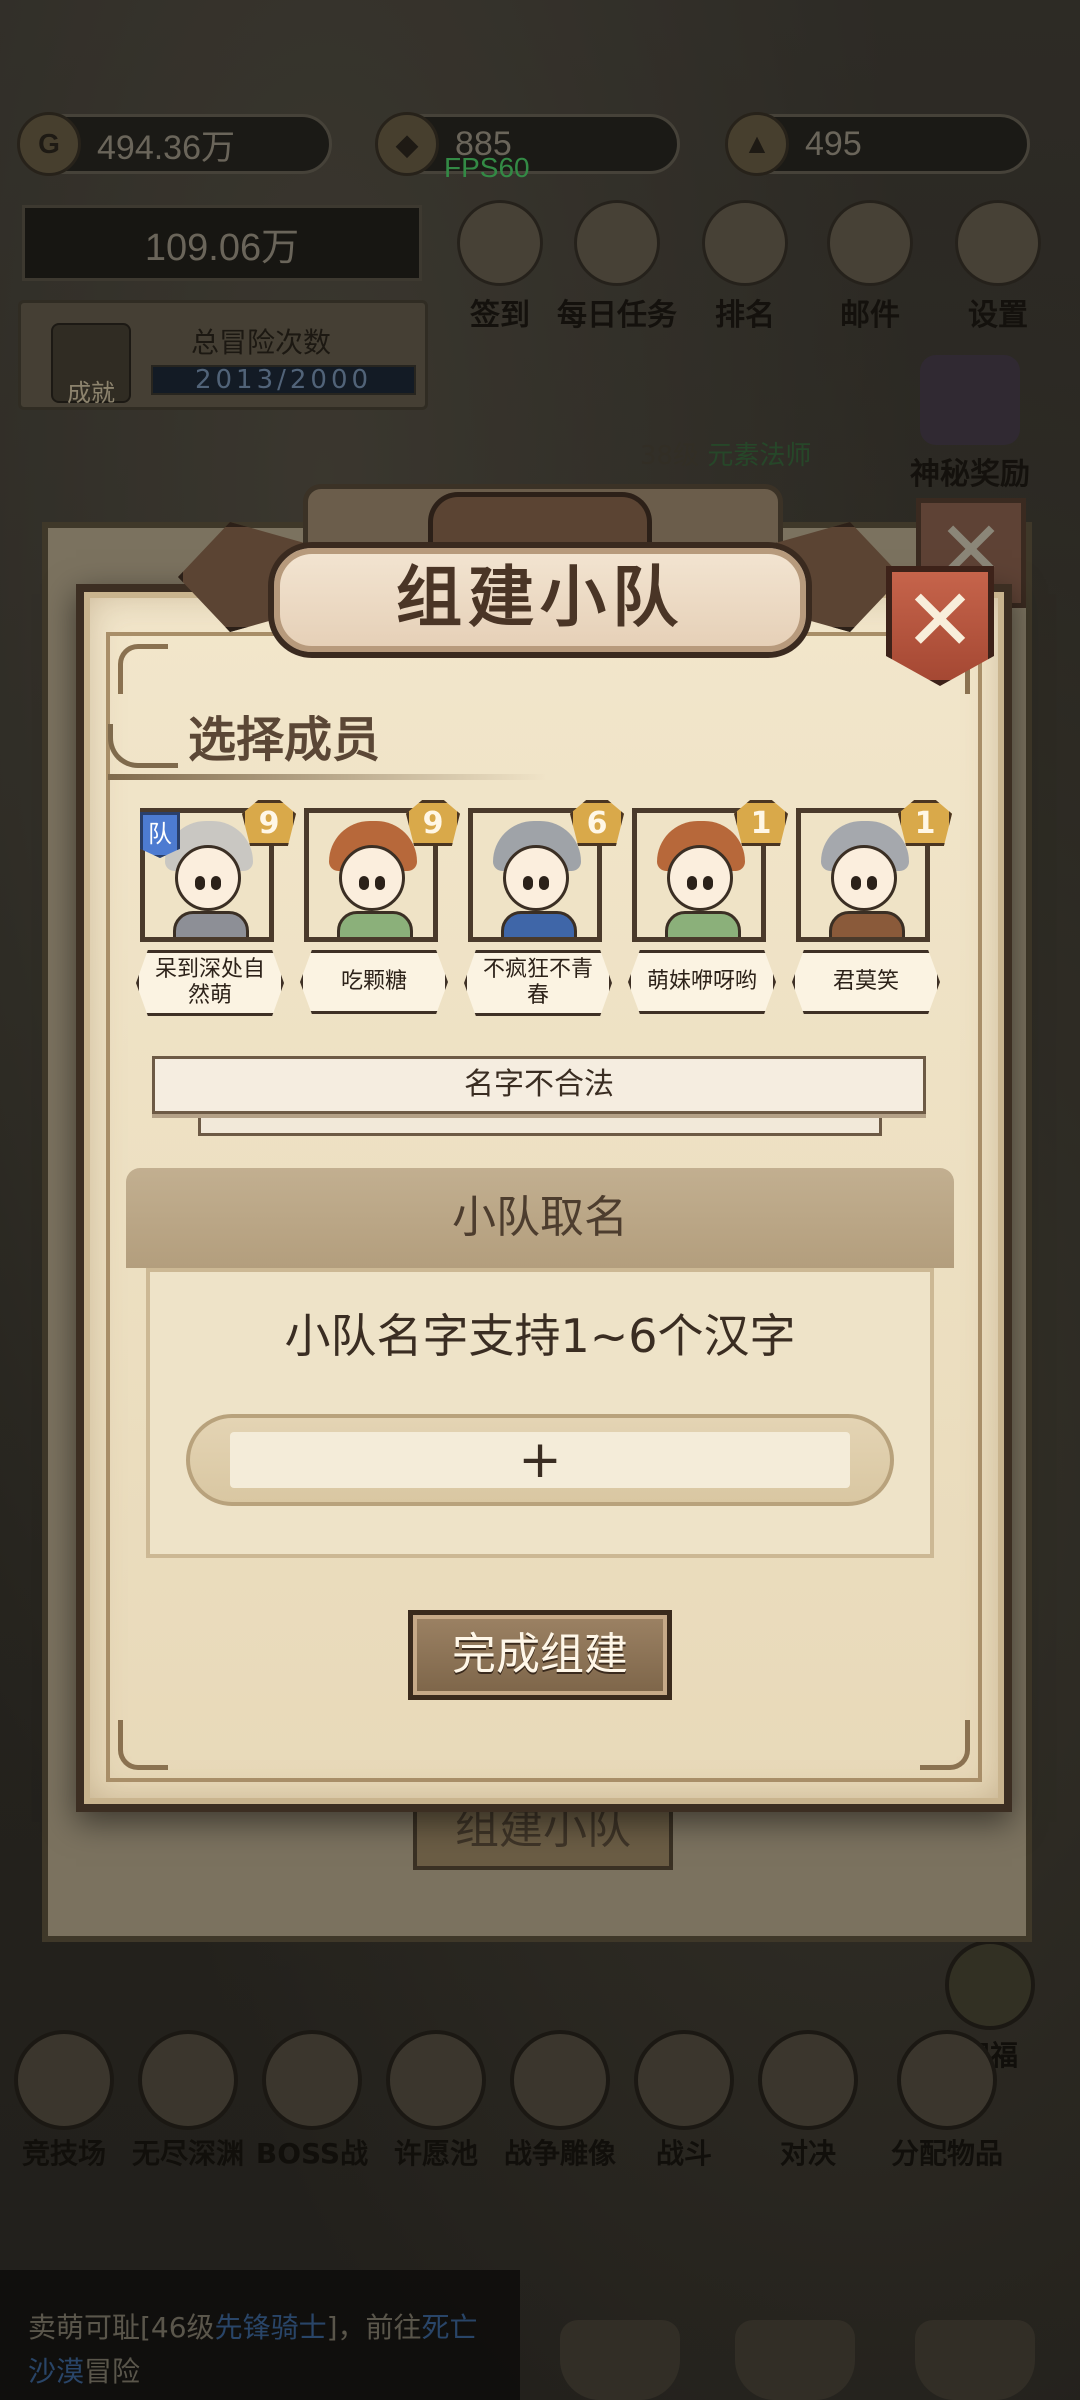 The width and height of the screenshot is (1080, 2400). I want to click on team-name-input: +, so click(540, 1460).